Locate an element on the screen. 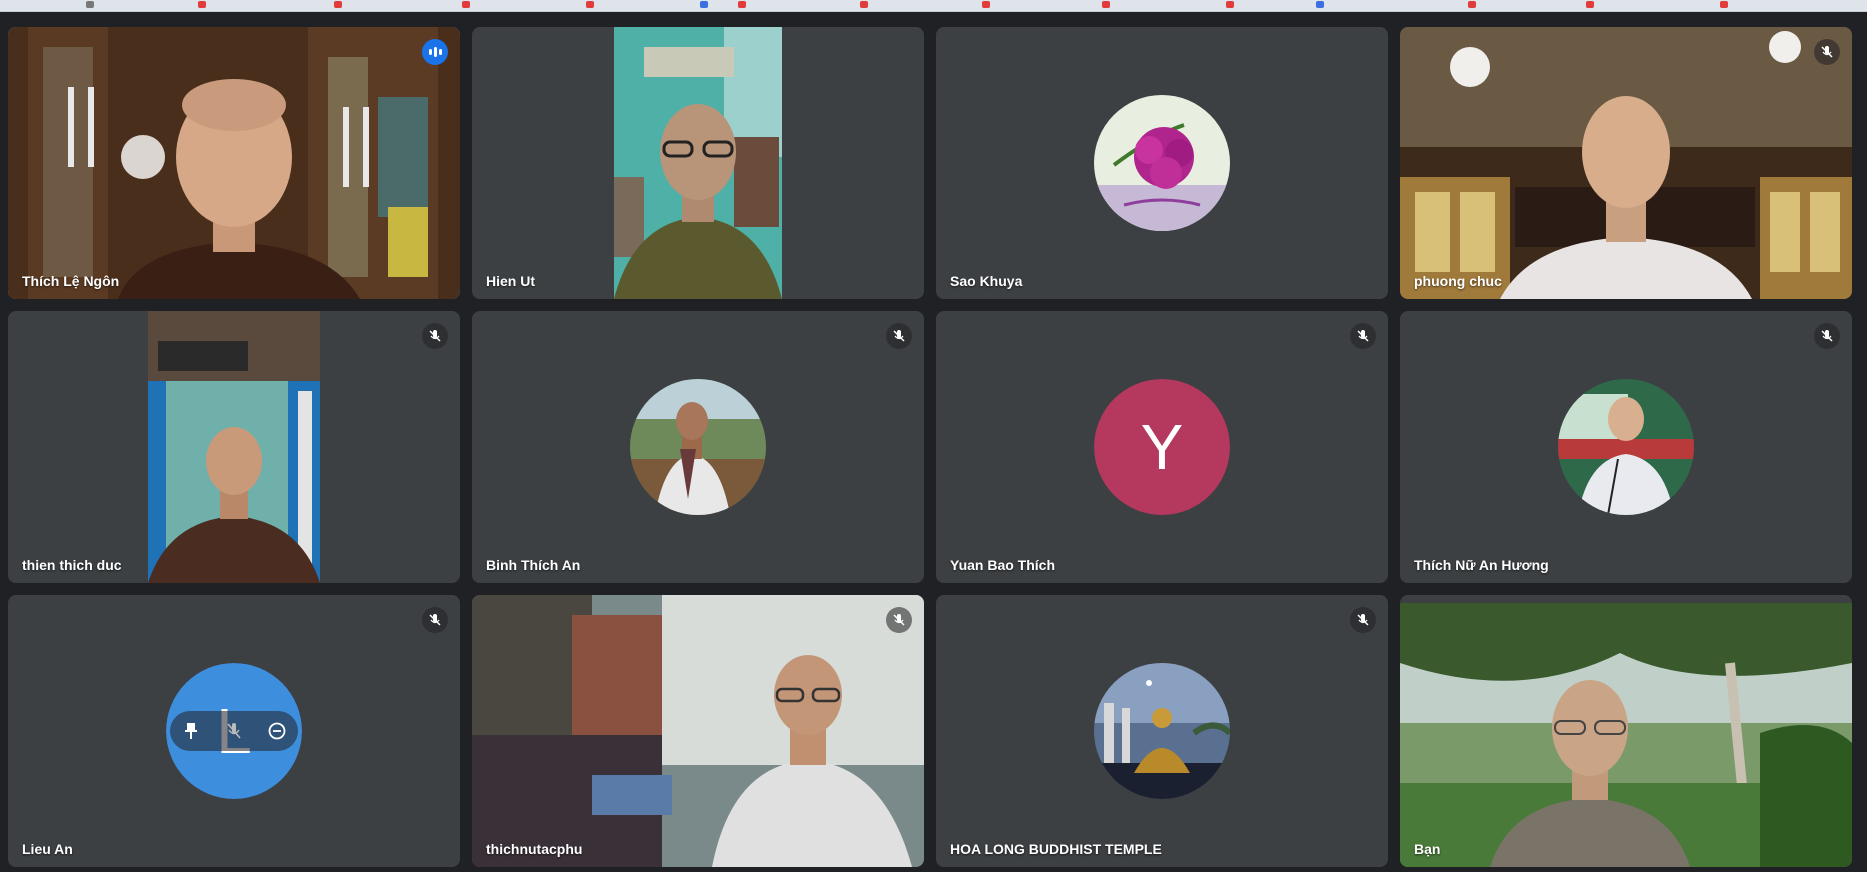 Image resolution: width=1867 pixels, height=872 pixels. pin-icon is located at coordinates (191, 731).